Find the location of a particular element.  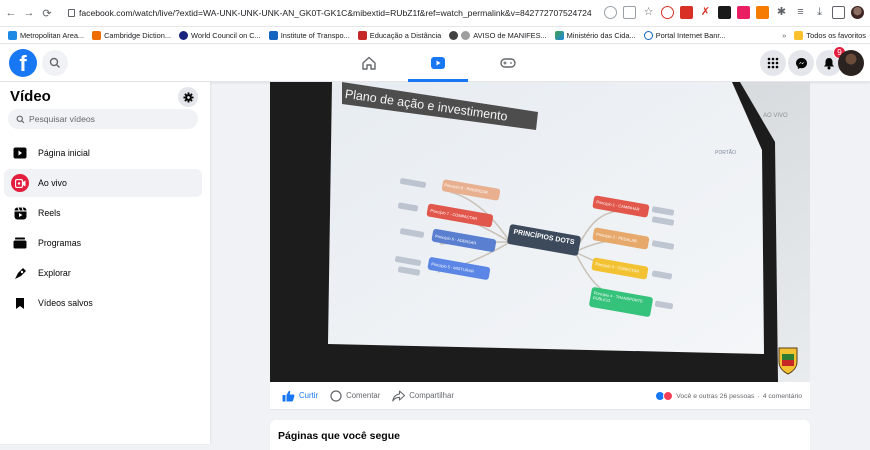

brand-label: PORTÃO is located at coordinates (726, 153).